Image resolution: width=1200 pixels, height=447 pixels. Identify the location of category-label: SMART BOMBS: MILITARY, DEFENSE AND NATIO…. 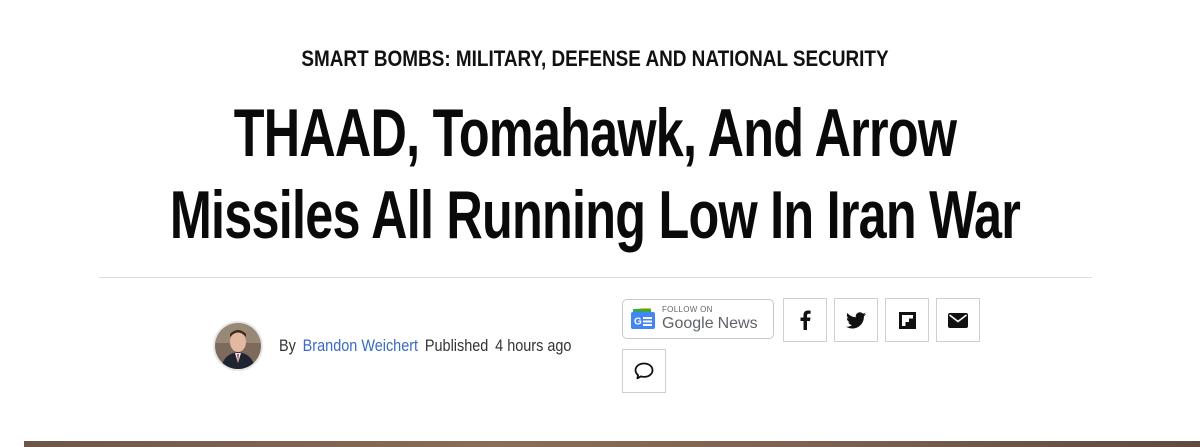
(594, 59).